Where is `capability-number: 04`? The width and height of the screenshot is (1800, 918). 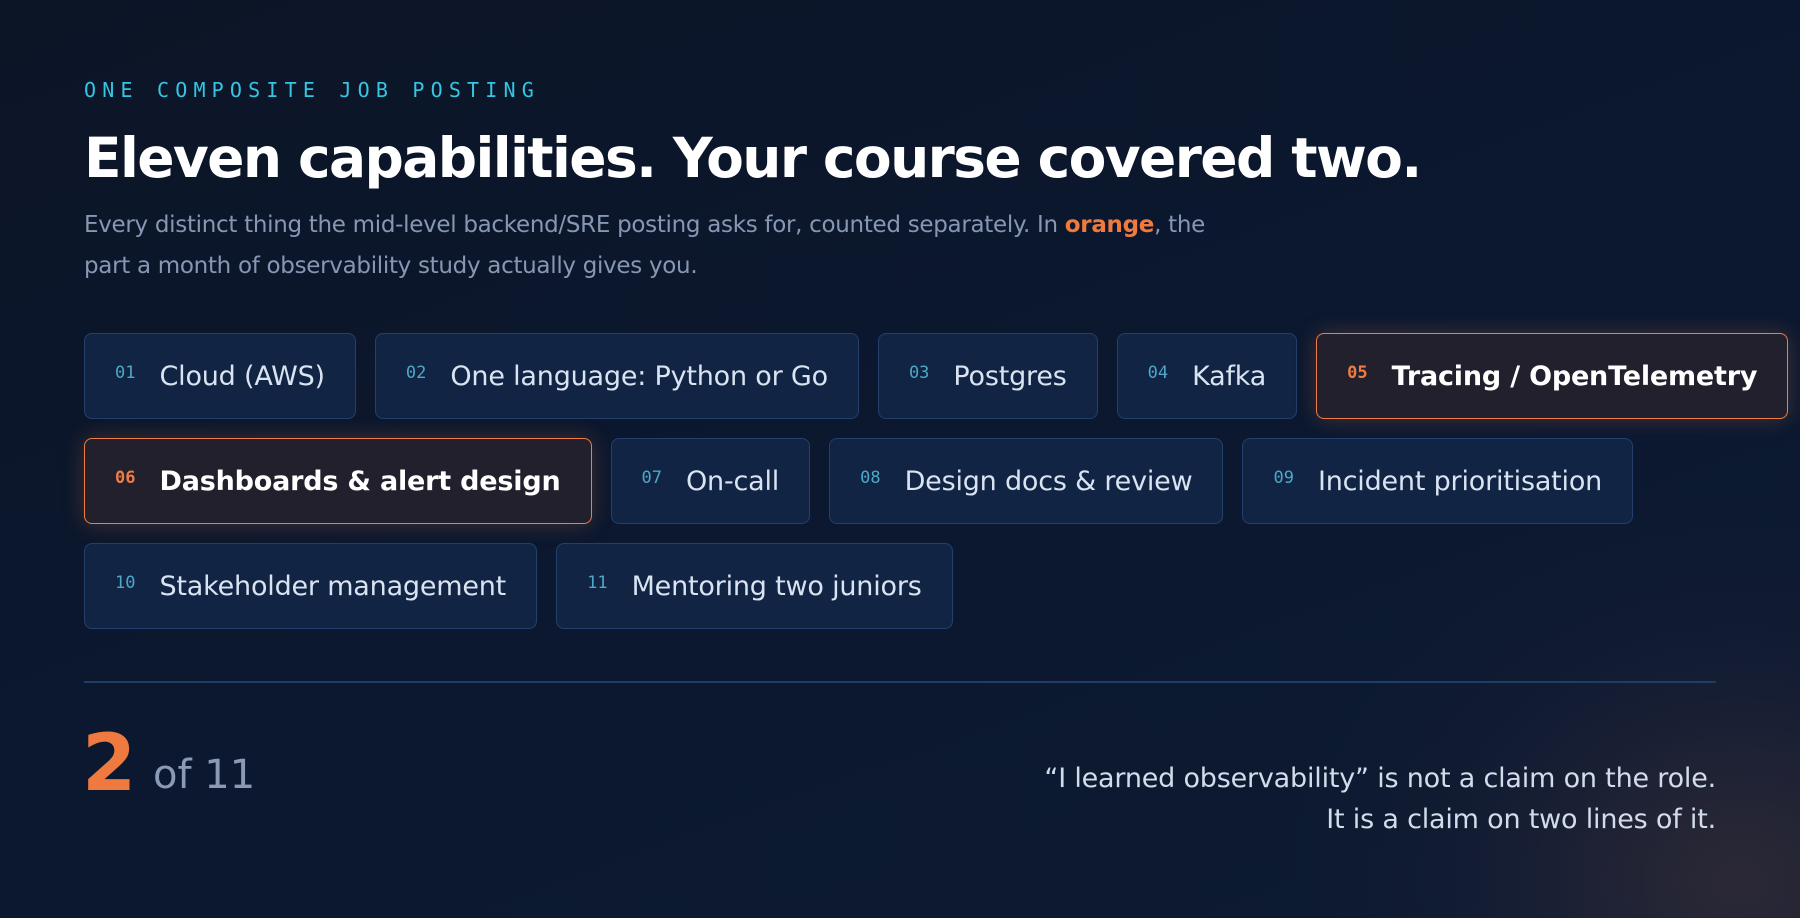
capability-number: 04 is located at coordinates (1158, 373).